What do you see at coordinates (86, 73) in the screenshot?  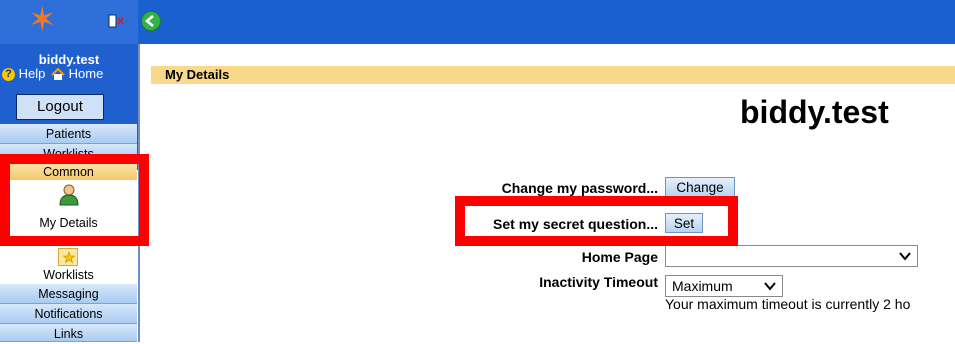 I see `home-link: Home` at bounding box center [86, 73].